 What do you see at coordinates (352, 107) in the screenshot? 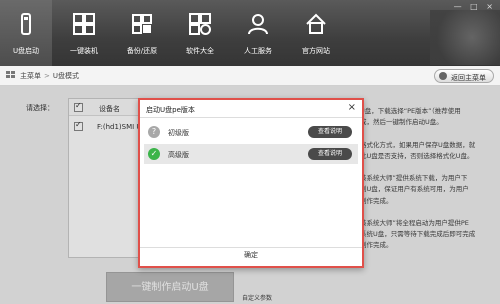
I see `close-icon: ×` at bounding box center [352, 107].